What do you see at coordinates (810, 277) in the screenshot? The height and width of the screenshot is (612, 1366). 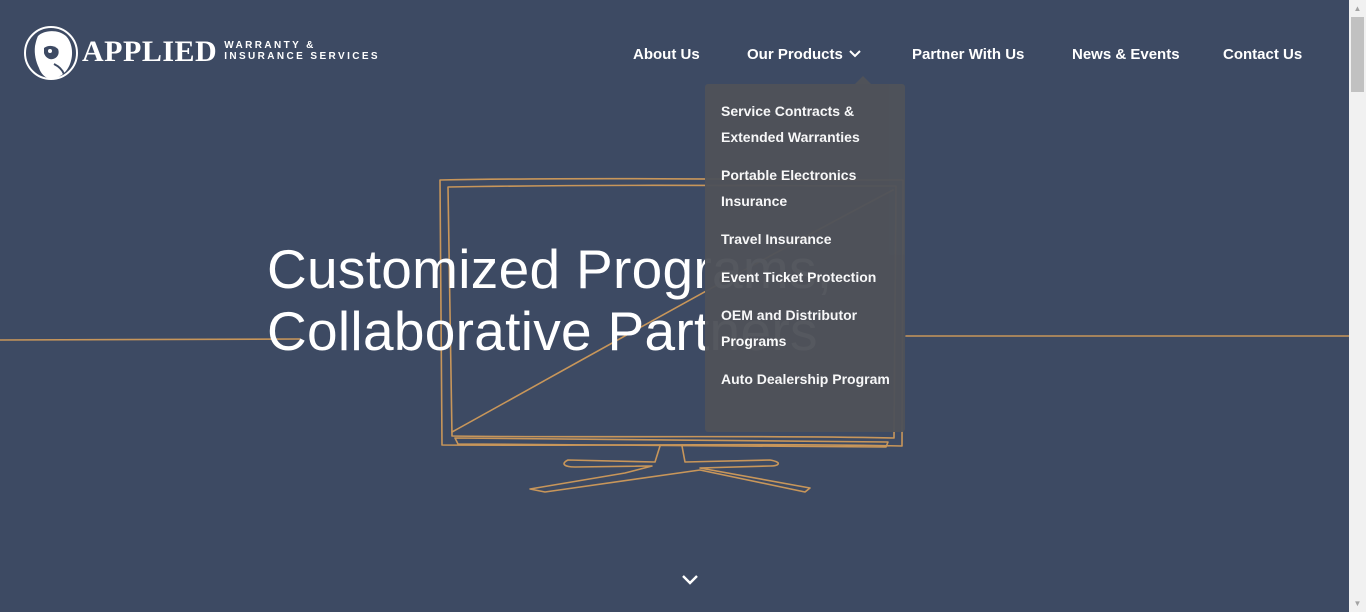 I see `menu-item-event-ticket-protection: Event Ticket Protection` at bounding box center [810, 277].